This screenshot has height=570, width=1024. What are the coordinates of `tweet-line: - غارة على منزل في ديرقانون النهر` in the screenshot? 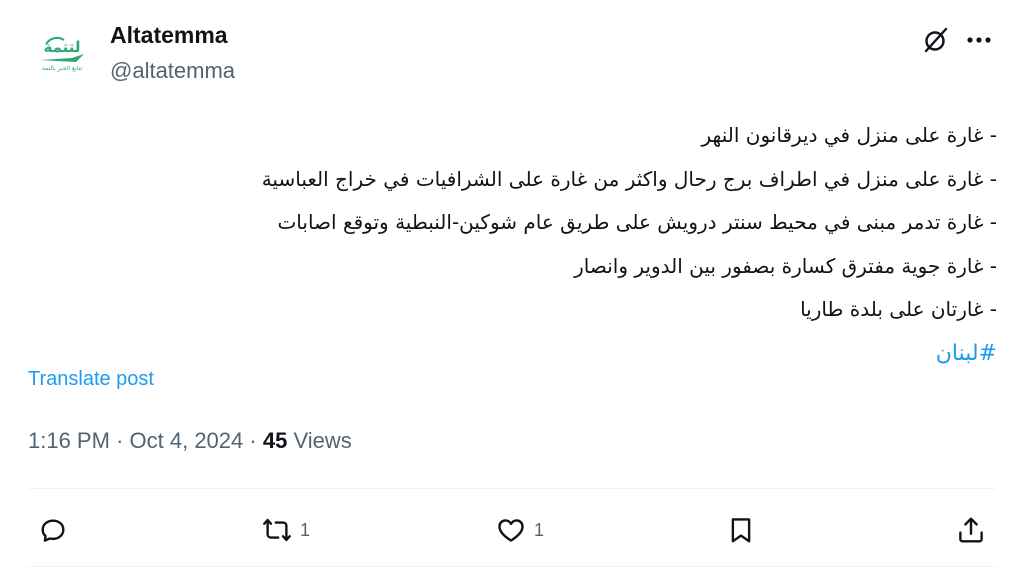 It's located at (849, 135).